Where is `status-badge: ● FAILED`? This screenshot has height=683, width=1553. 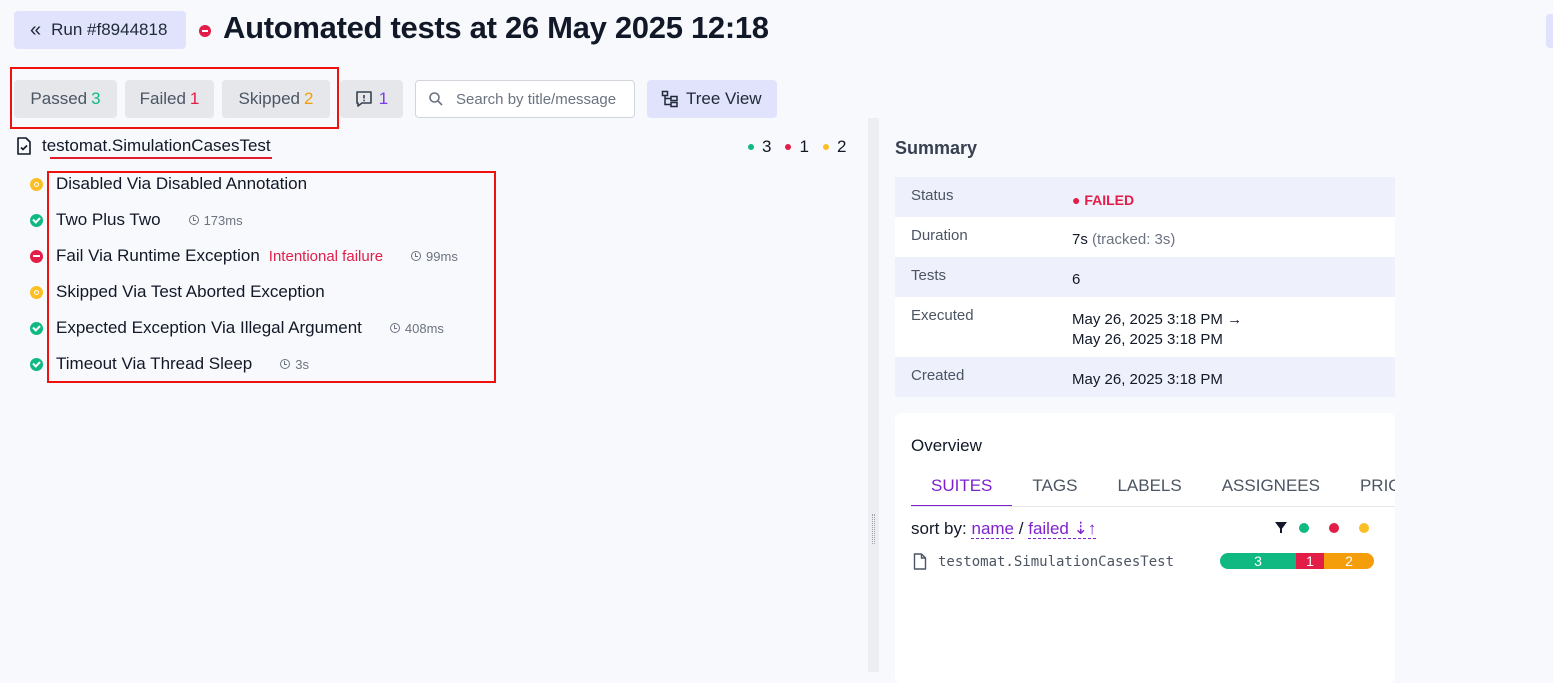 status-badge: ● FAILED is located at coordinates (1103, 200).